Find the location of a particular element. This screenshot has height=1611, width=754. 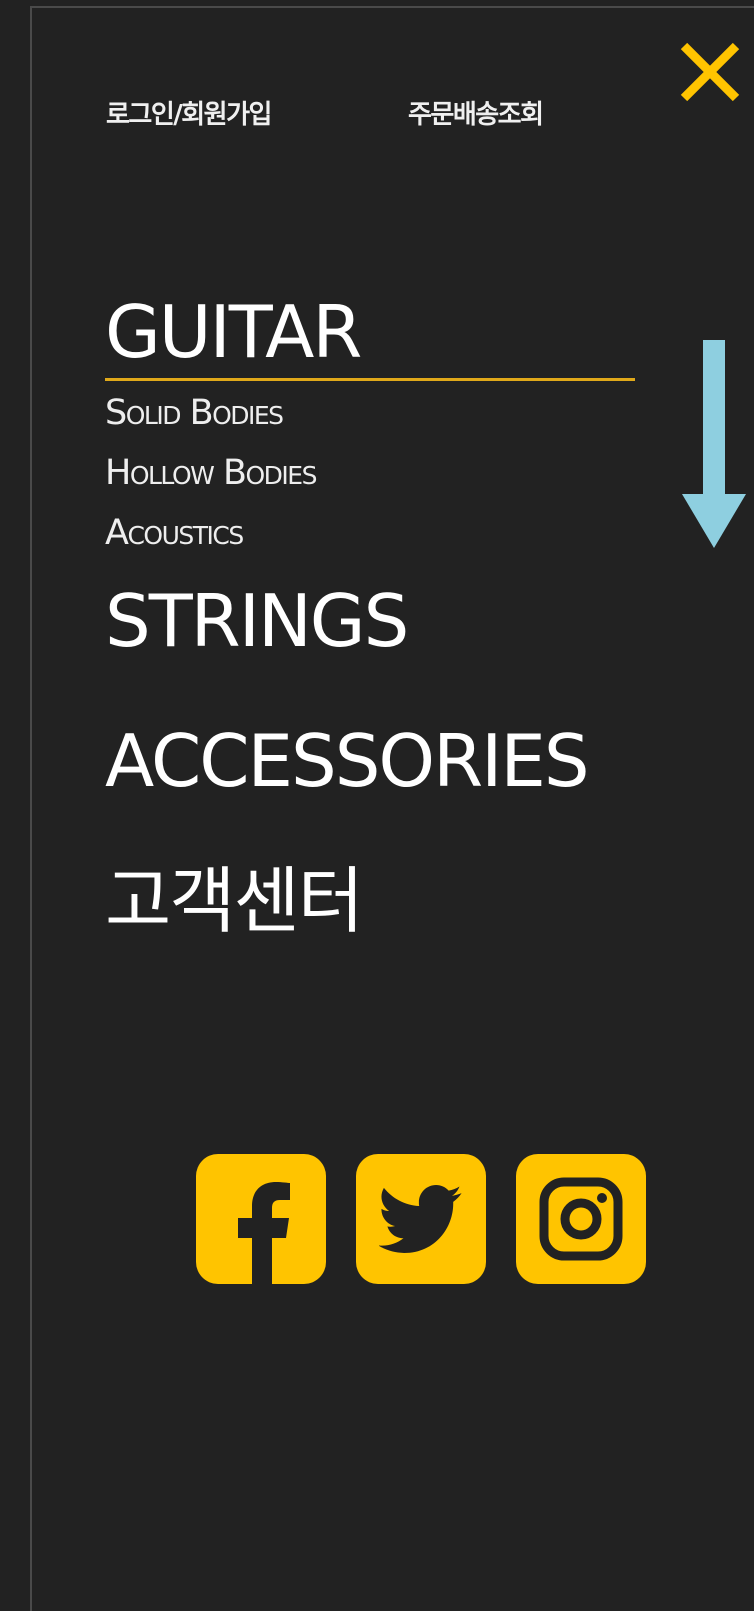

menu-customer-center: 고객센터 is located at coordinates (370, 901).